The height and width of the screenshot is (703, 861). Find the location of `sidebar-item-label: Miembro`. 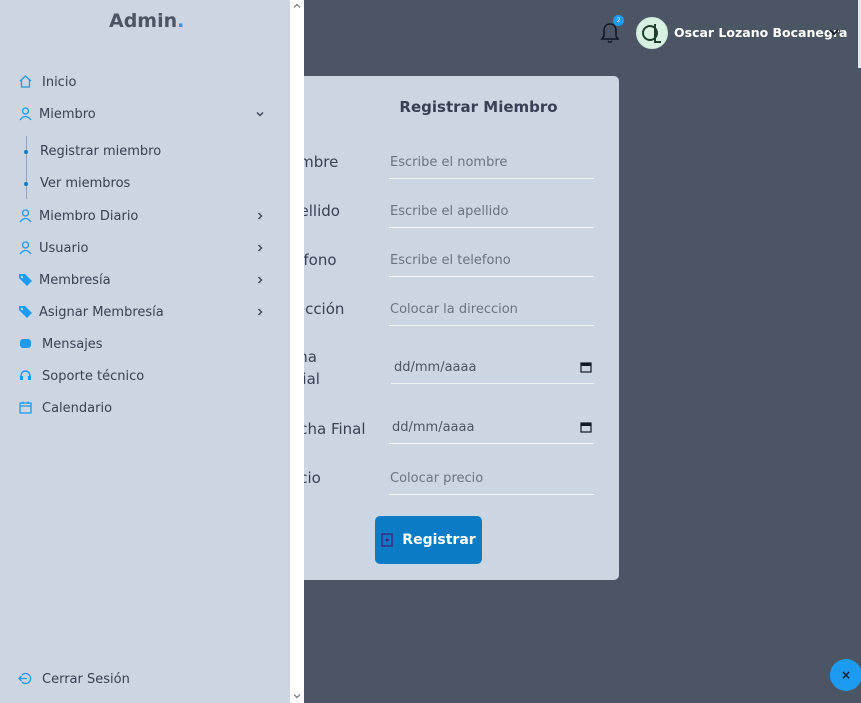

sidebar-item-label: Miembro is located at coordinates (67, 114).